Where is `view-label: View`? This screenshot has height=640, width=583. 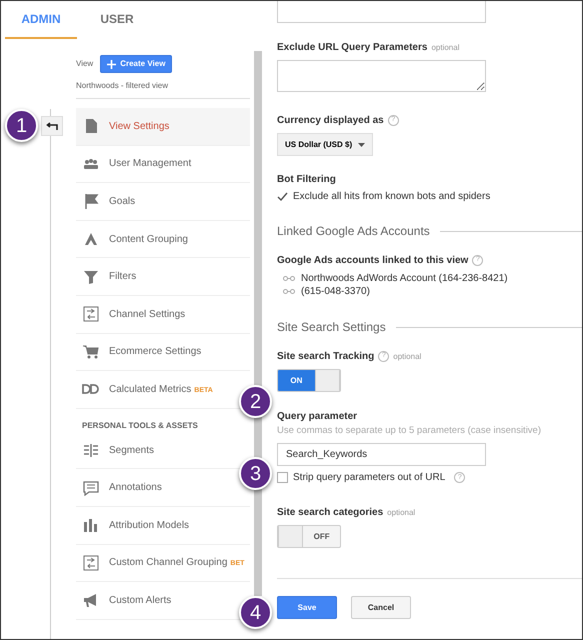
view-label: View is located at coordinates (85, 64).